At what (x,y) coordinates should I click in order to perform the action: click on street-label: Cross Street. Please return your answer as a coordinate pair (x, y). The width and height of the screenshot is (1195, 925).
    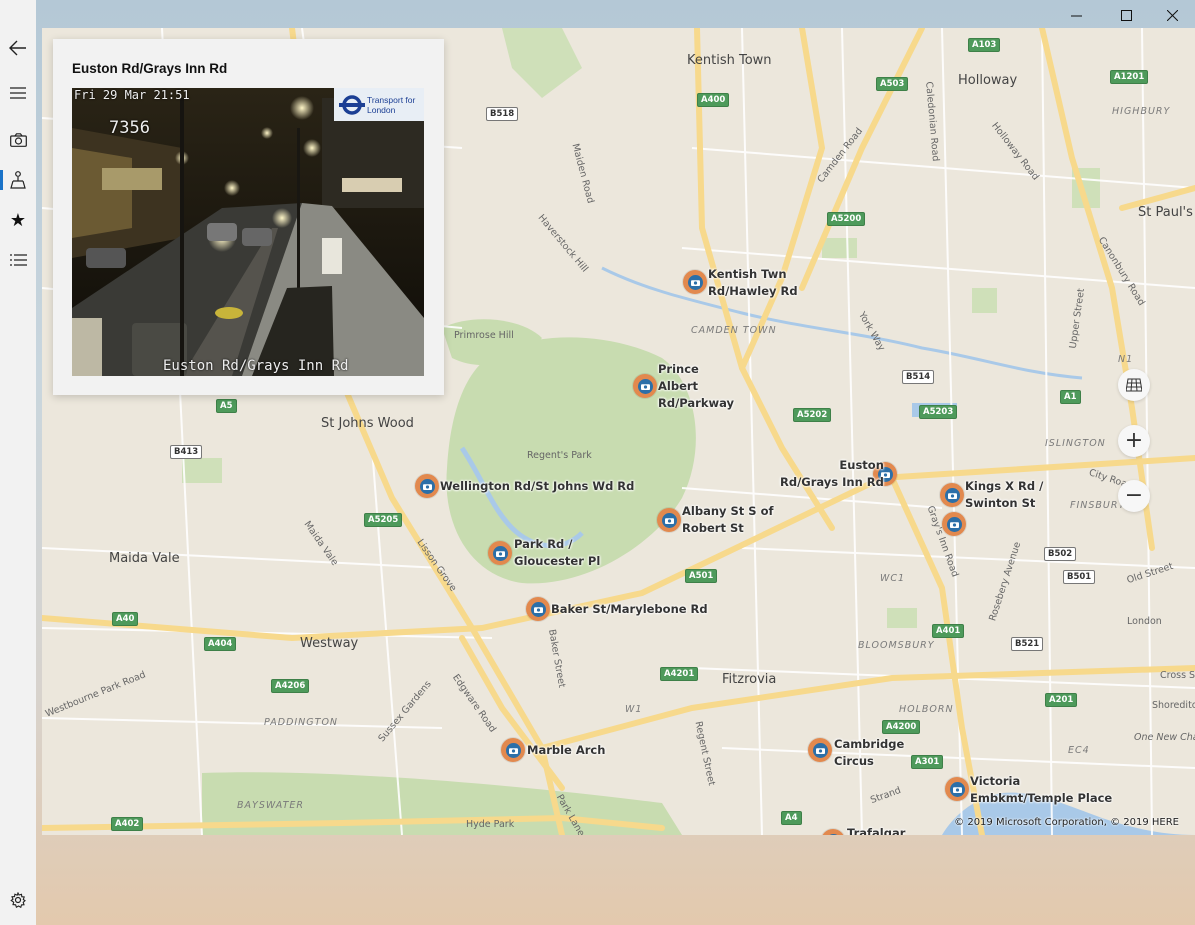
    Looking at the image, I should click on (1177, 675).